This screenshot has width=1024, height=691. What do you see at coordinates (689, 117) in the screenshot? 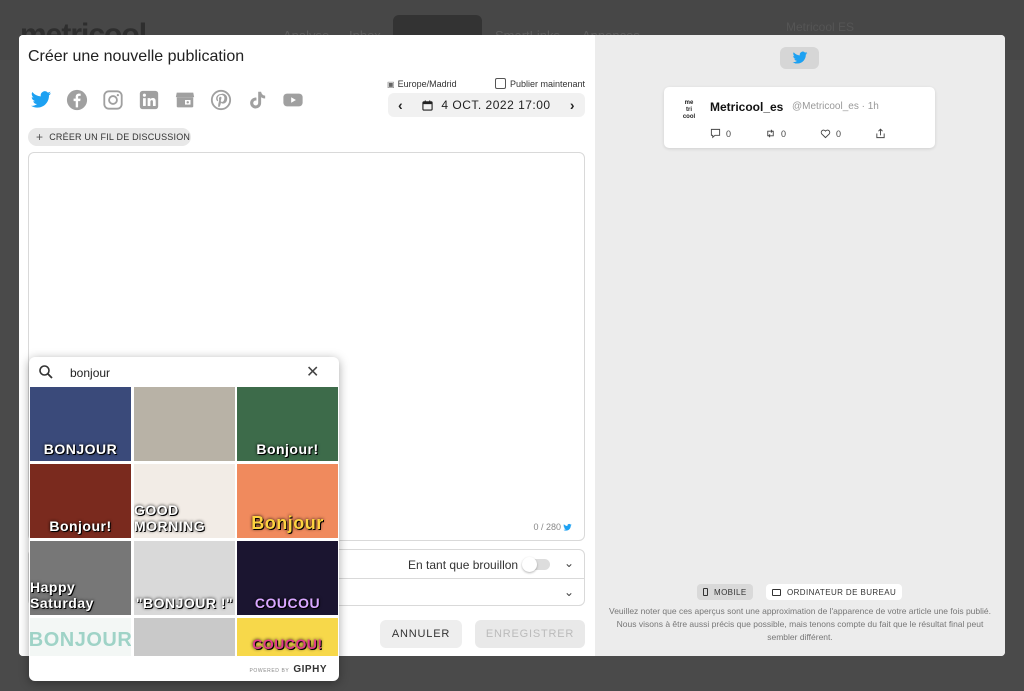
I see `avatar-text: cool` at bounding box center [689, 117].